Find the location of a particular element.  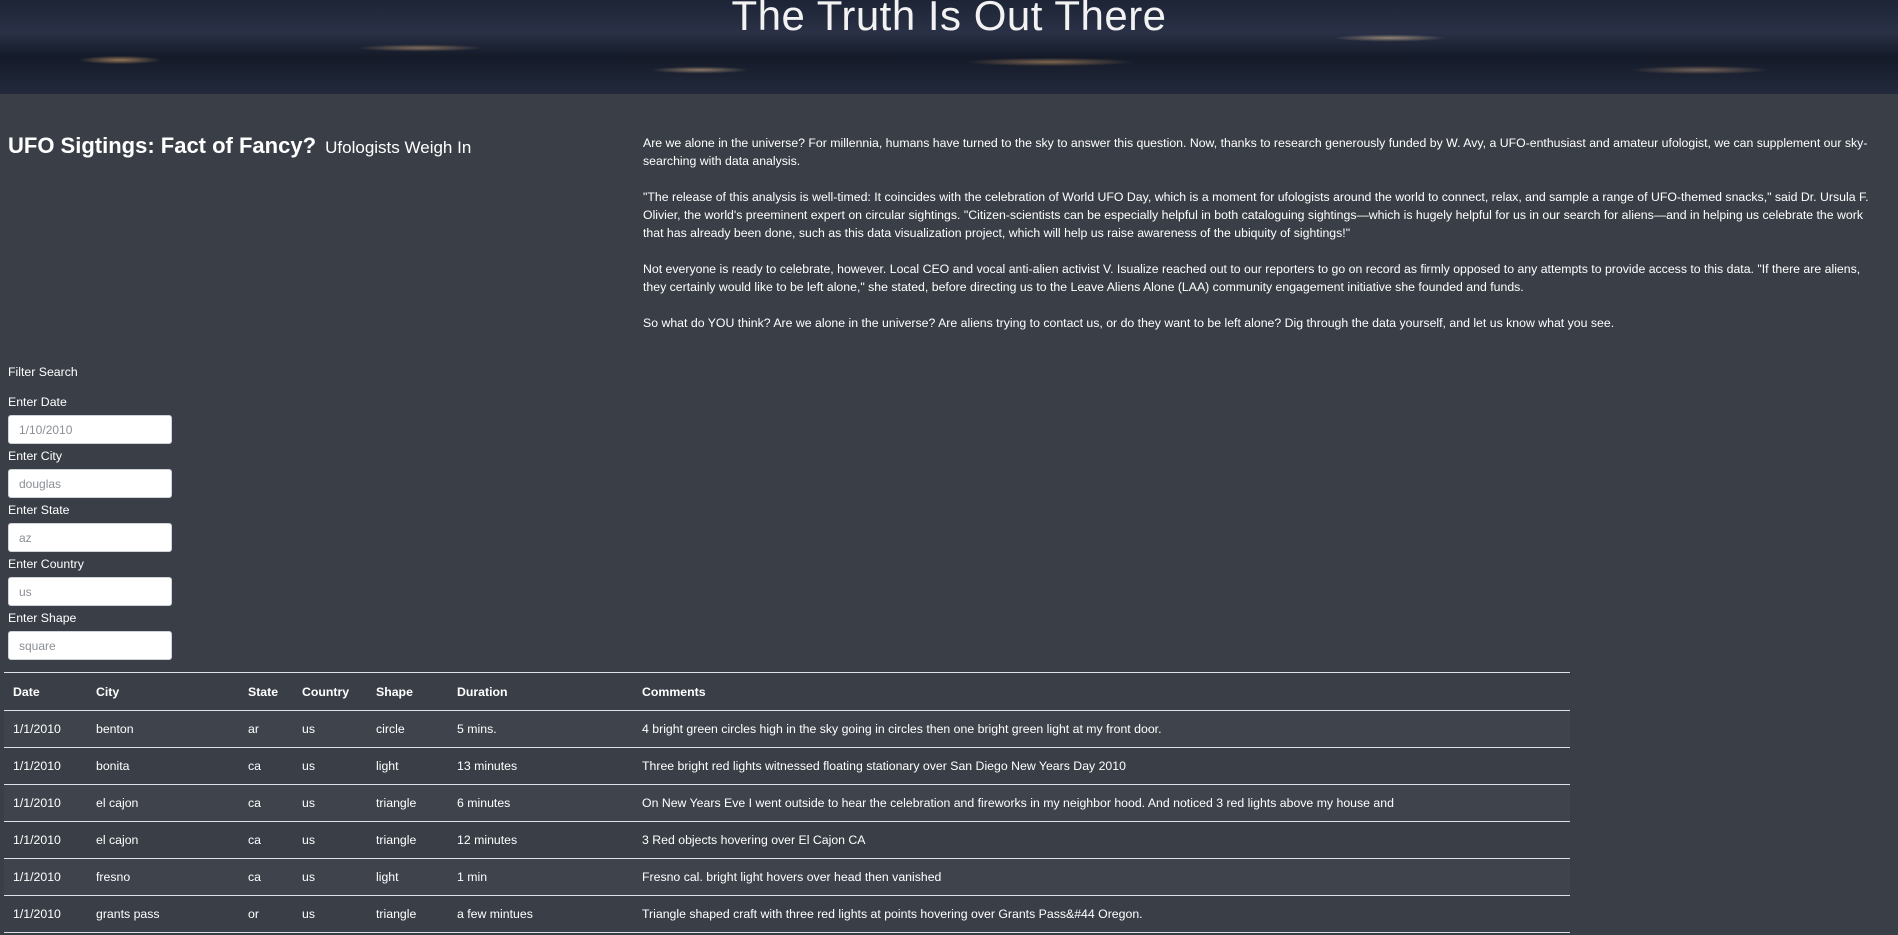

header-shape: Shape is located at coordinates (407, 691).